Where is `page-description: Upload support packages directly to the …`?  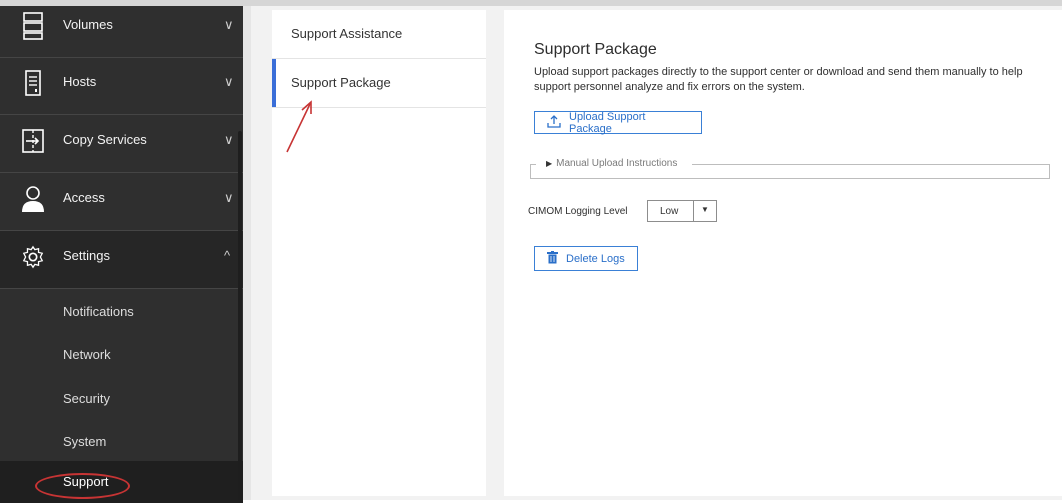
page-description: Upload support packages directly to the … is located at coordinates (778, 79).